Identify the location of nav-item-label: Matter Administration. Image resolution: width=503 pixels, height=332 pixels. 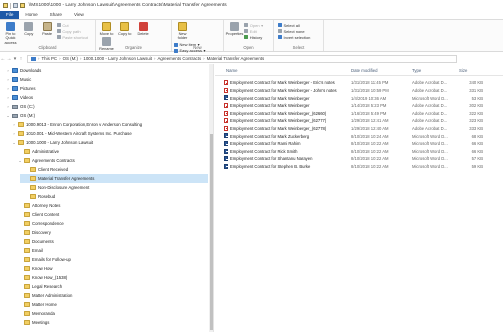
(52, 295).